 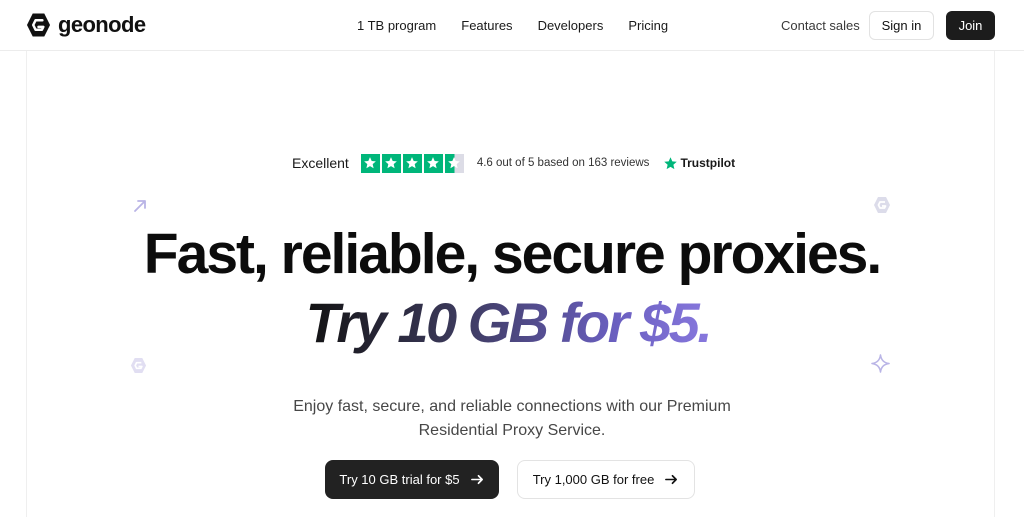 I want to click on main-nav: 1 TB program Features Developers Pricing, so click(x=512, y=25).